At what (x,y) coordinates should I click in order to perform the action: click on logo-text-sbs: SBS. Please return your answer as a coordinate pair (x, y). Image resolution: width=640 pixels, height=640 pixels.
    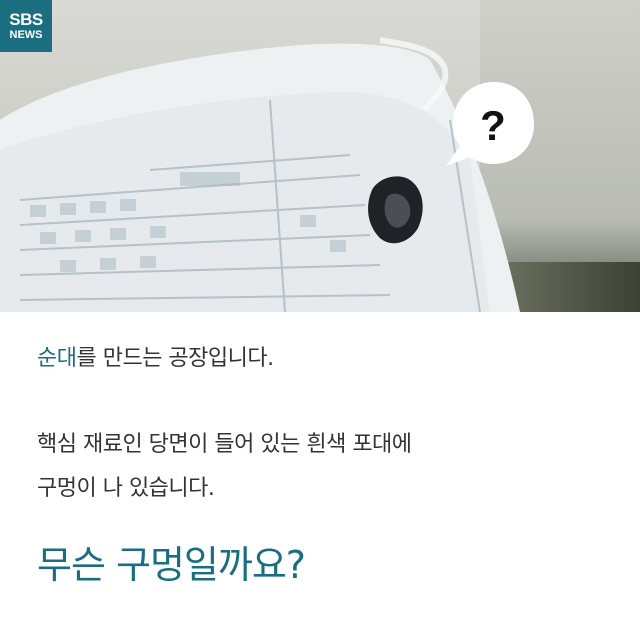
    Looking at the image, I should click on (26, 19).